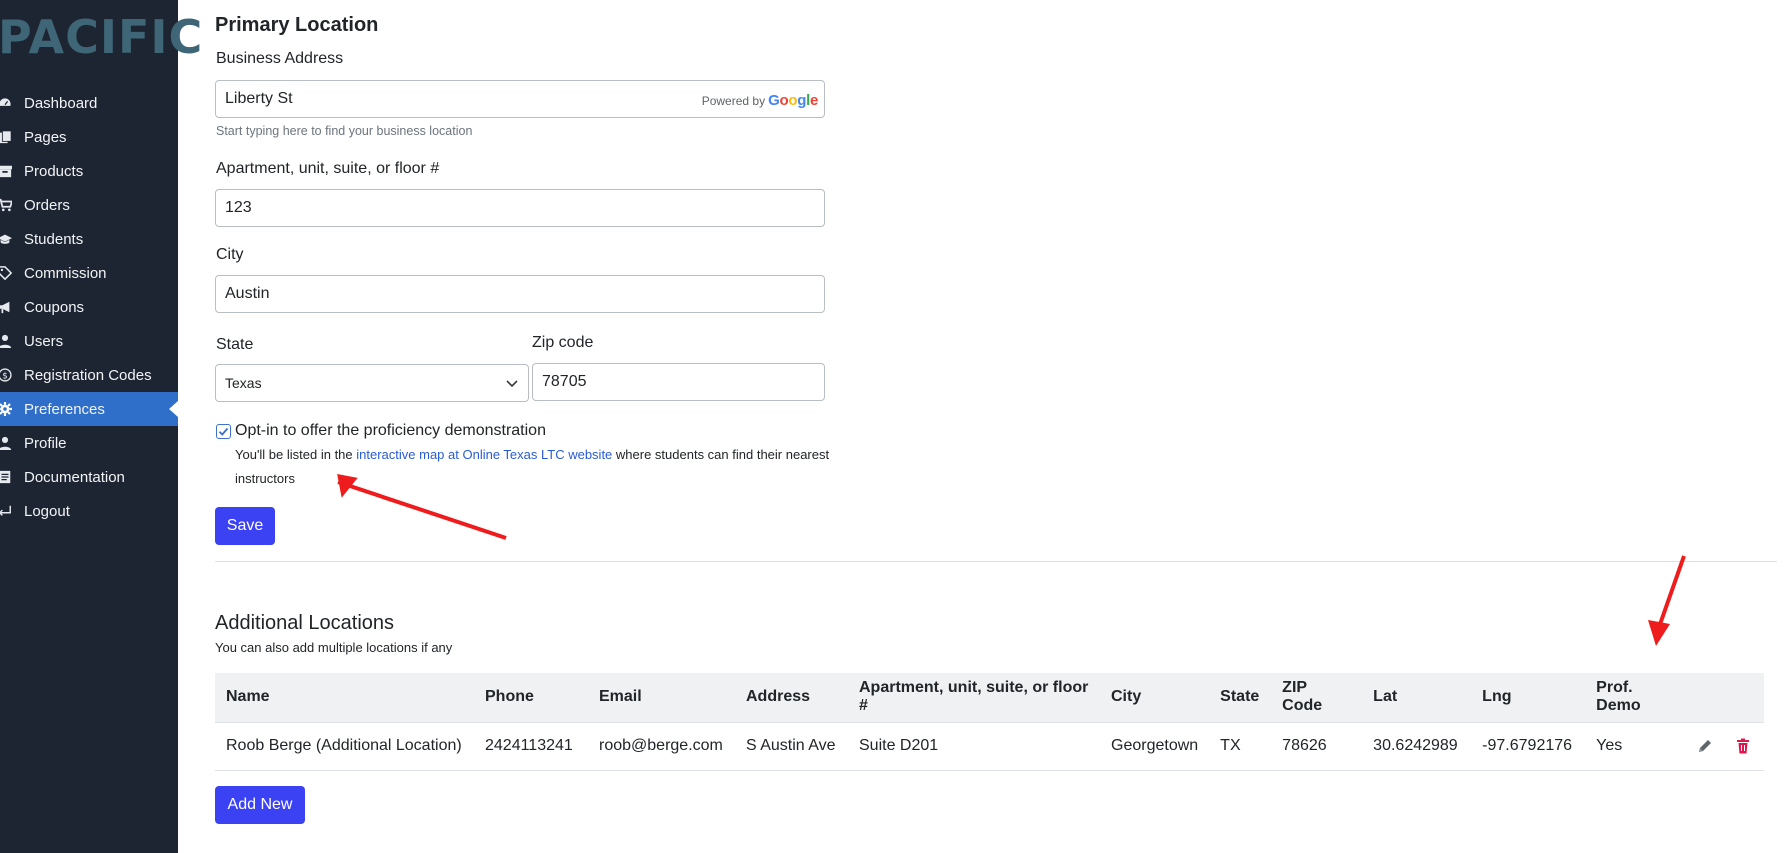 The width and height of the screenshot is (1790, 853). Describe the element at coordinates (6, 102) in the screenshot. I see `dashboard-icon` at that location.